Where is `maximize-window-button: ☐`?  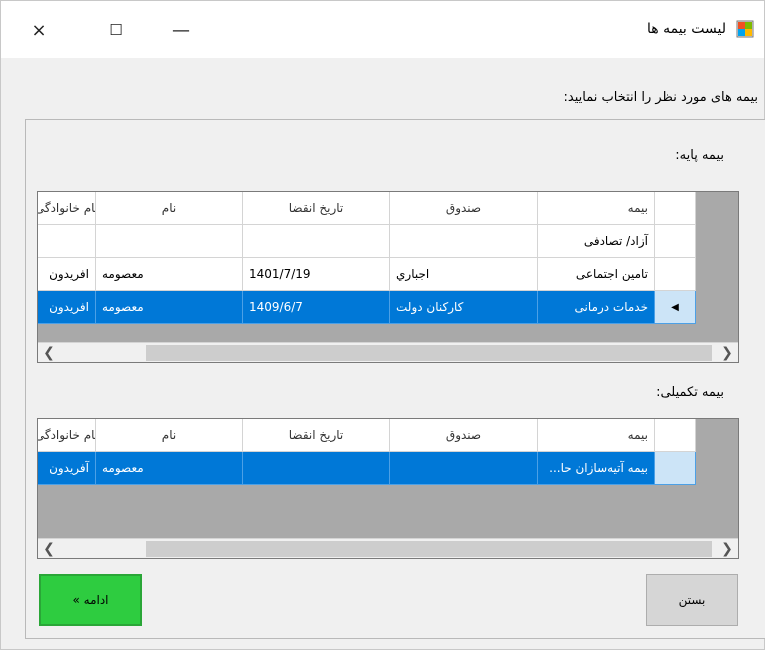
maximize-window-button: ☐ is located at coordinates (116, 30).